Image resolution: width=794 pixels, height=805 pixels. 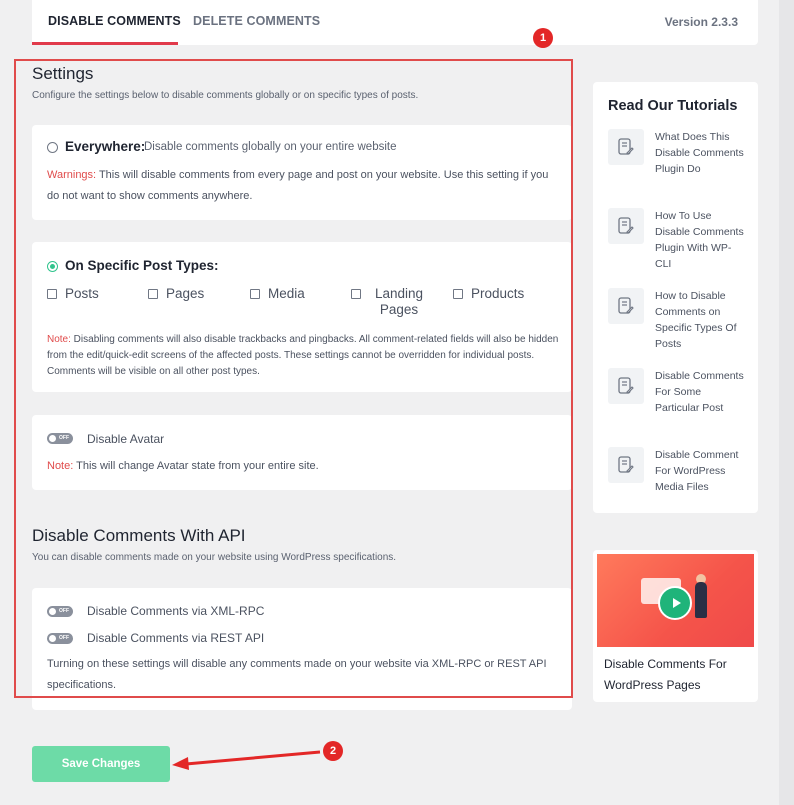 I want to click on active-tab-indicator, so click(x=105, y=43).